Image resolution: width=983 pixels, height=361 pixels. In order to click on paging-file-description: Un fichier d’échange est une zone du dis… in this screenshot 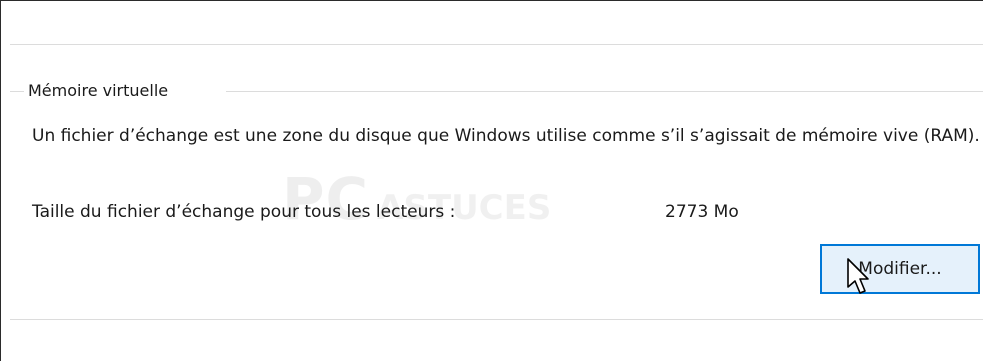, I will do `click(506, 136)`.